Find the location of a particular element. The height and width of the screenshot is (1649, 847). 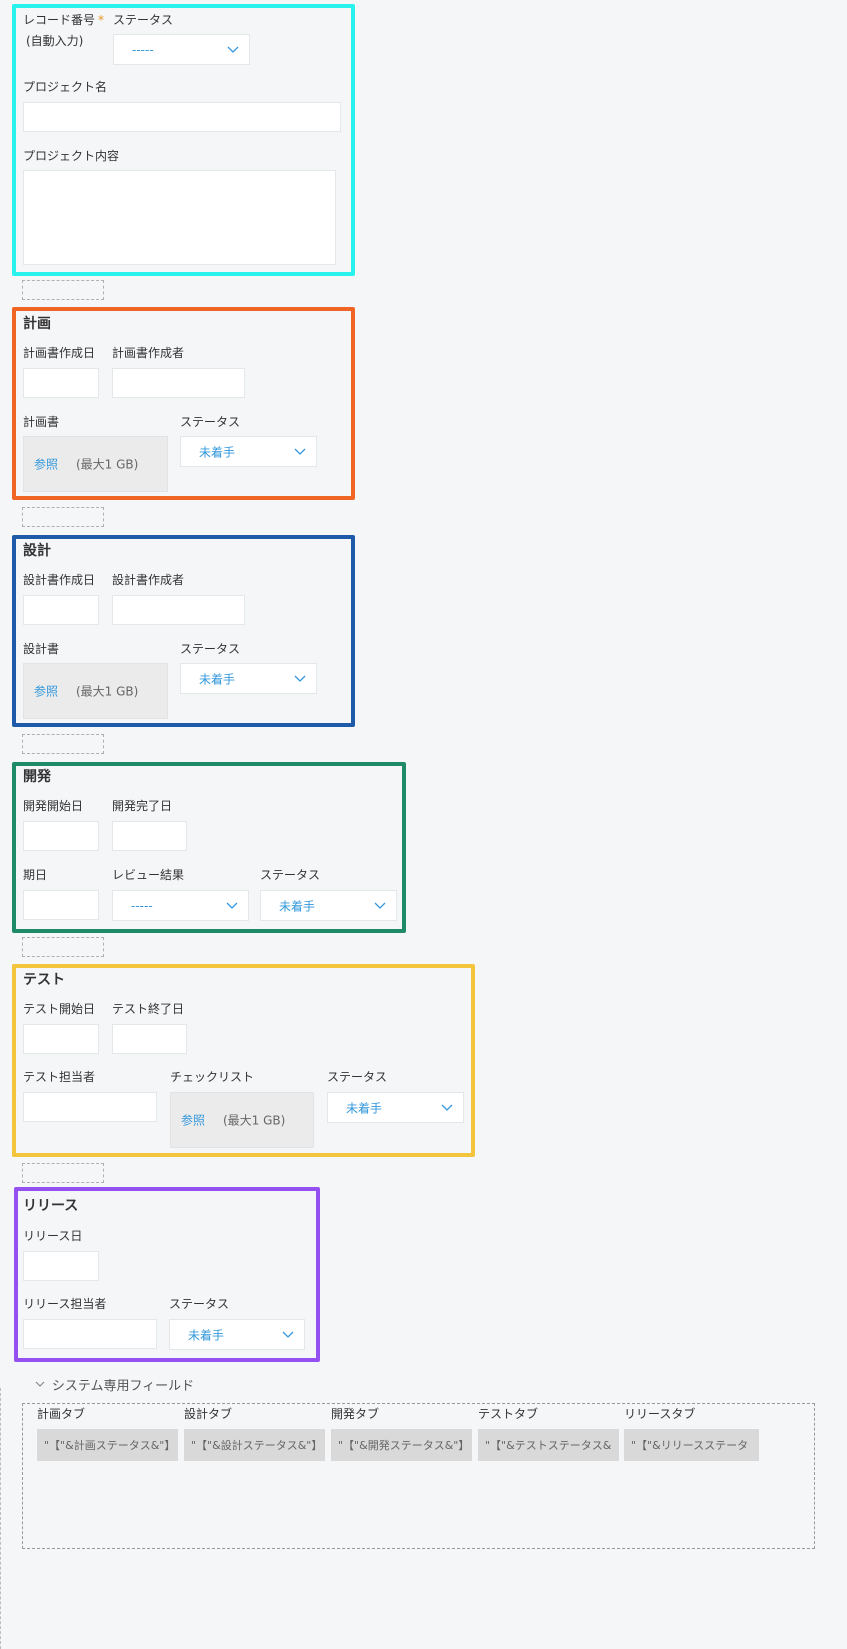

plan-doc-label: 計画書 is located at coordinates (41, 422).